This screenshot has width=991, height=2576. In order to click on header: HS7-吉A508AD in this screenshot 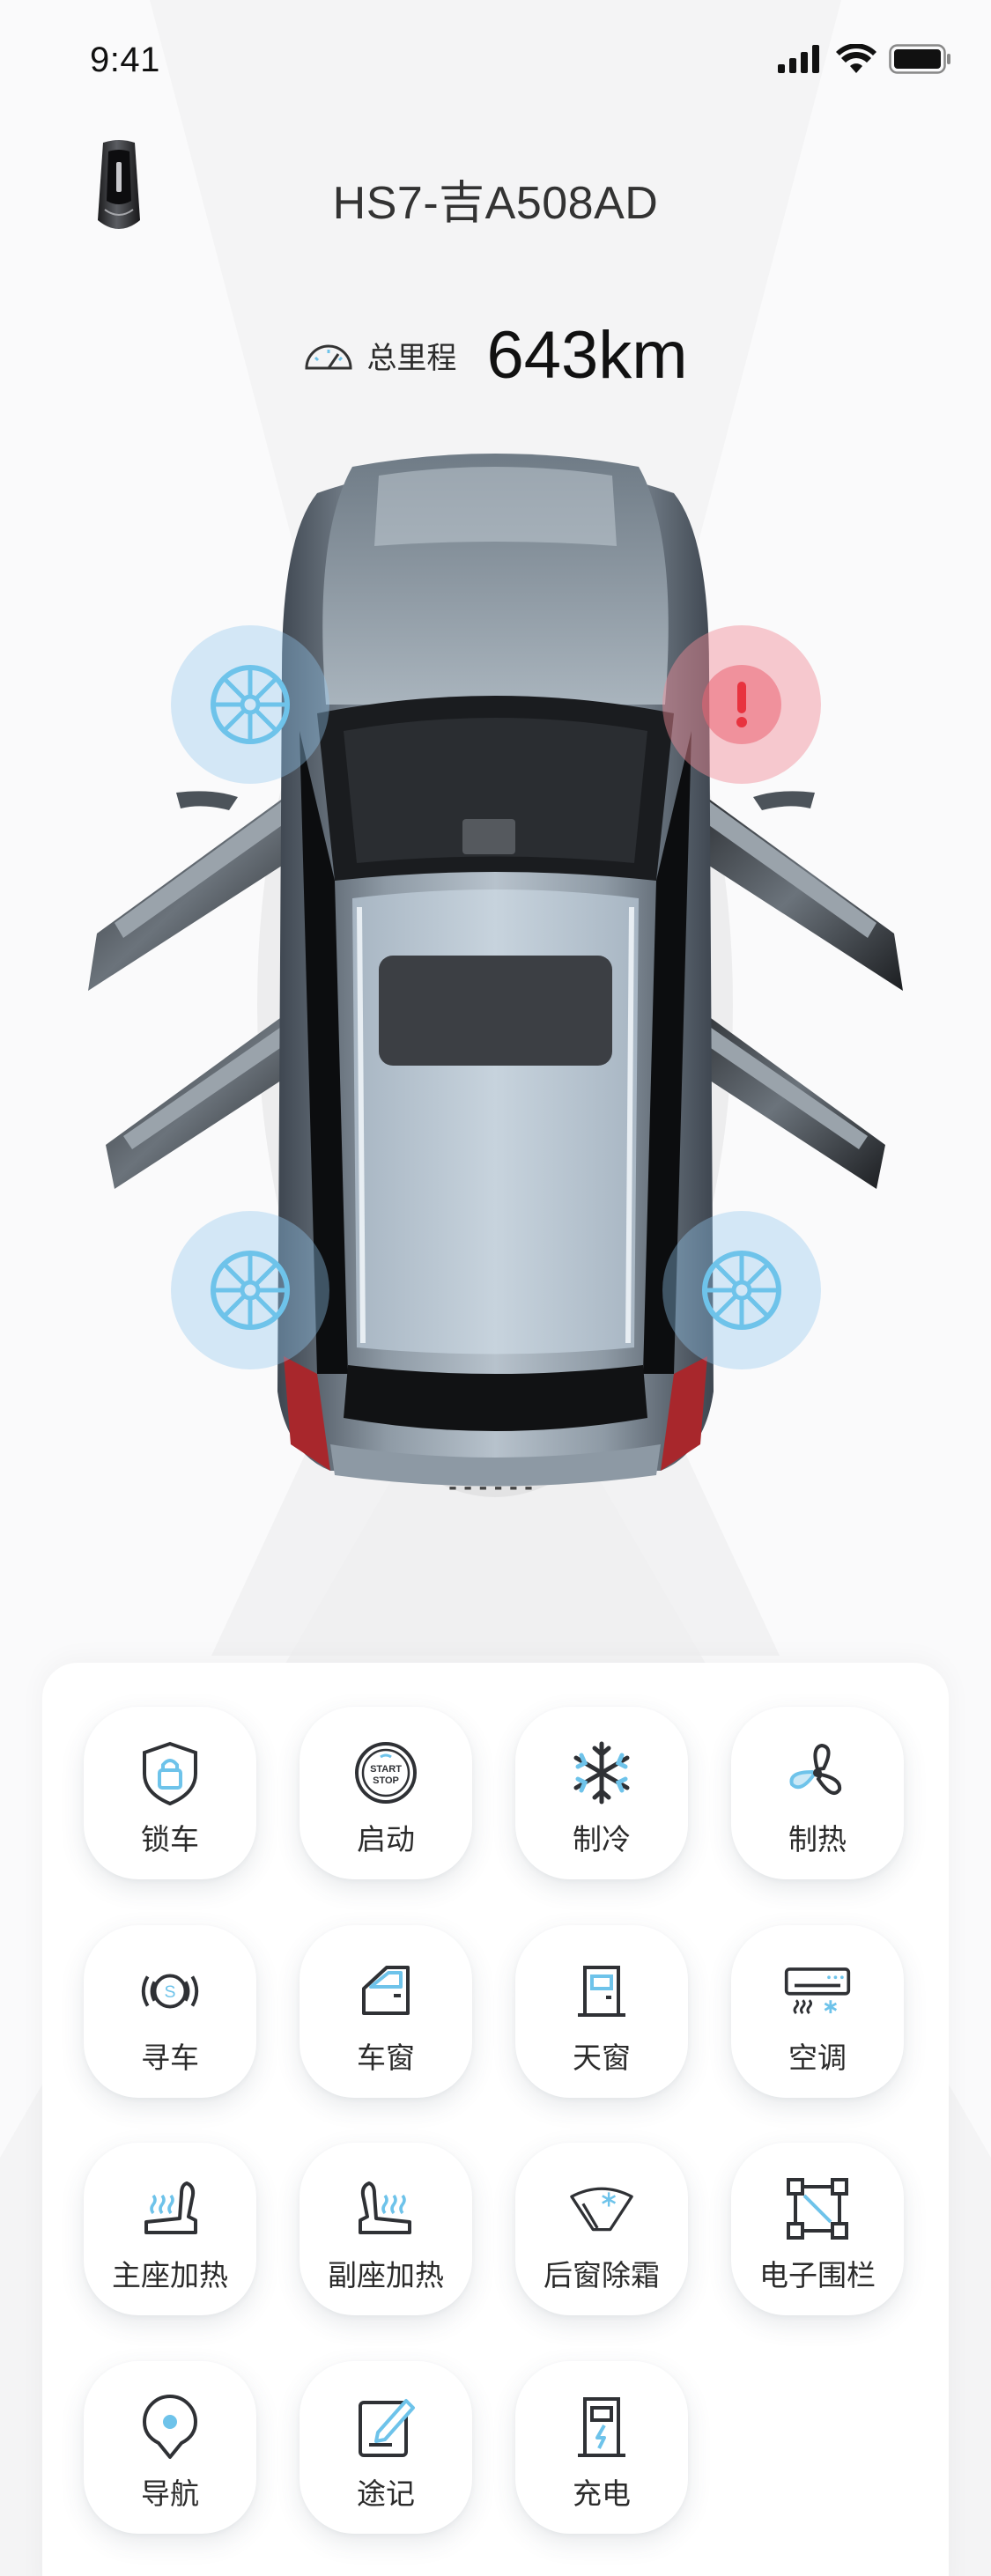, I will do `click(496, 193)`.